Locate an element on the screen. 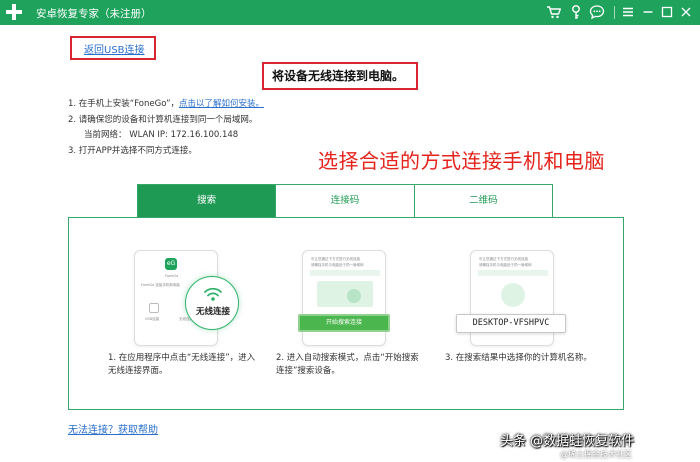  annotation-text: 选择合适的方式连接手机和电脑 is located at coordinates (461, 161).